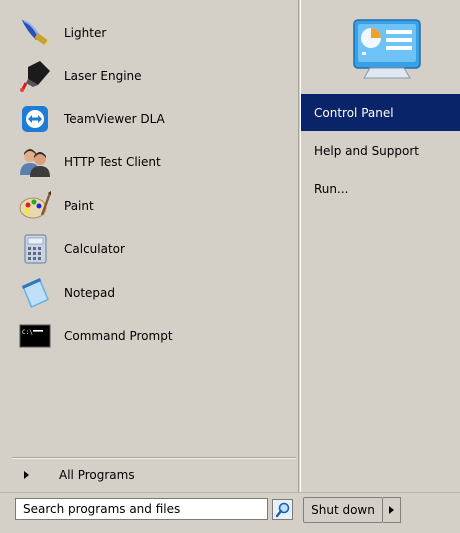 This screenshot has height=533, width=460. I want to click on program-item-command-prompt: C:\ Command Prompt, so click(154, 336).